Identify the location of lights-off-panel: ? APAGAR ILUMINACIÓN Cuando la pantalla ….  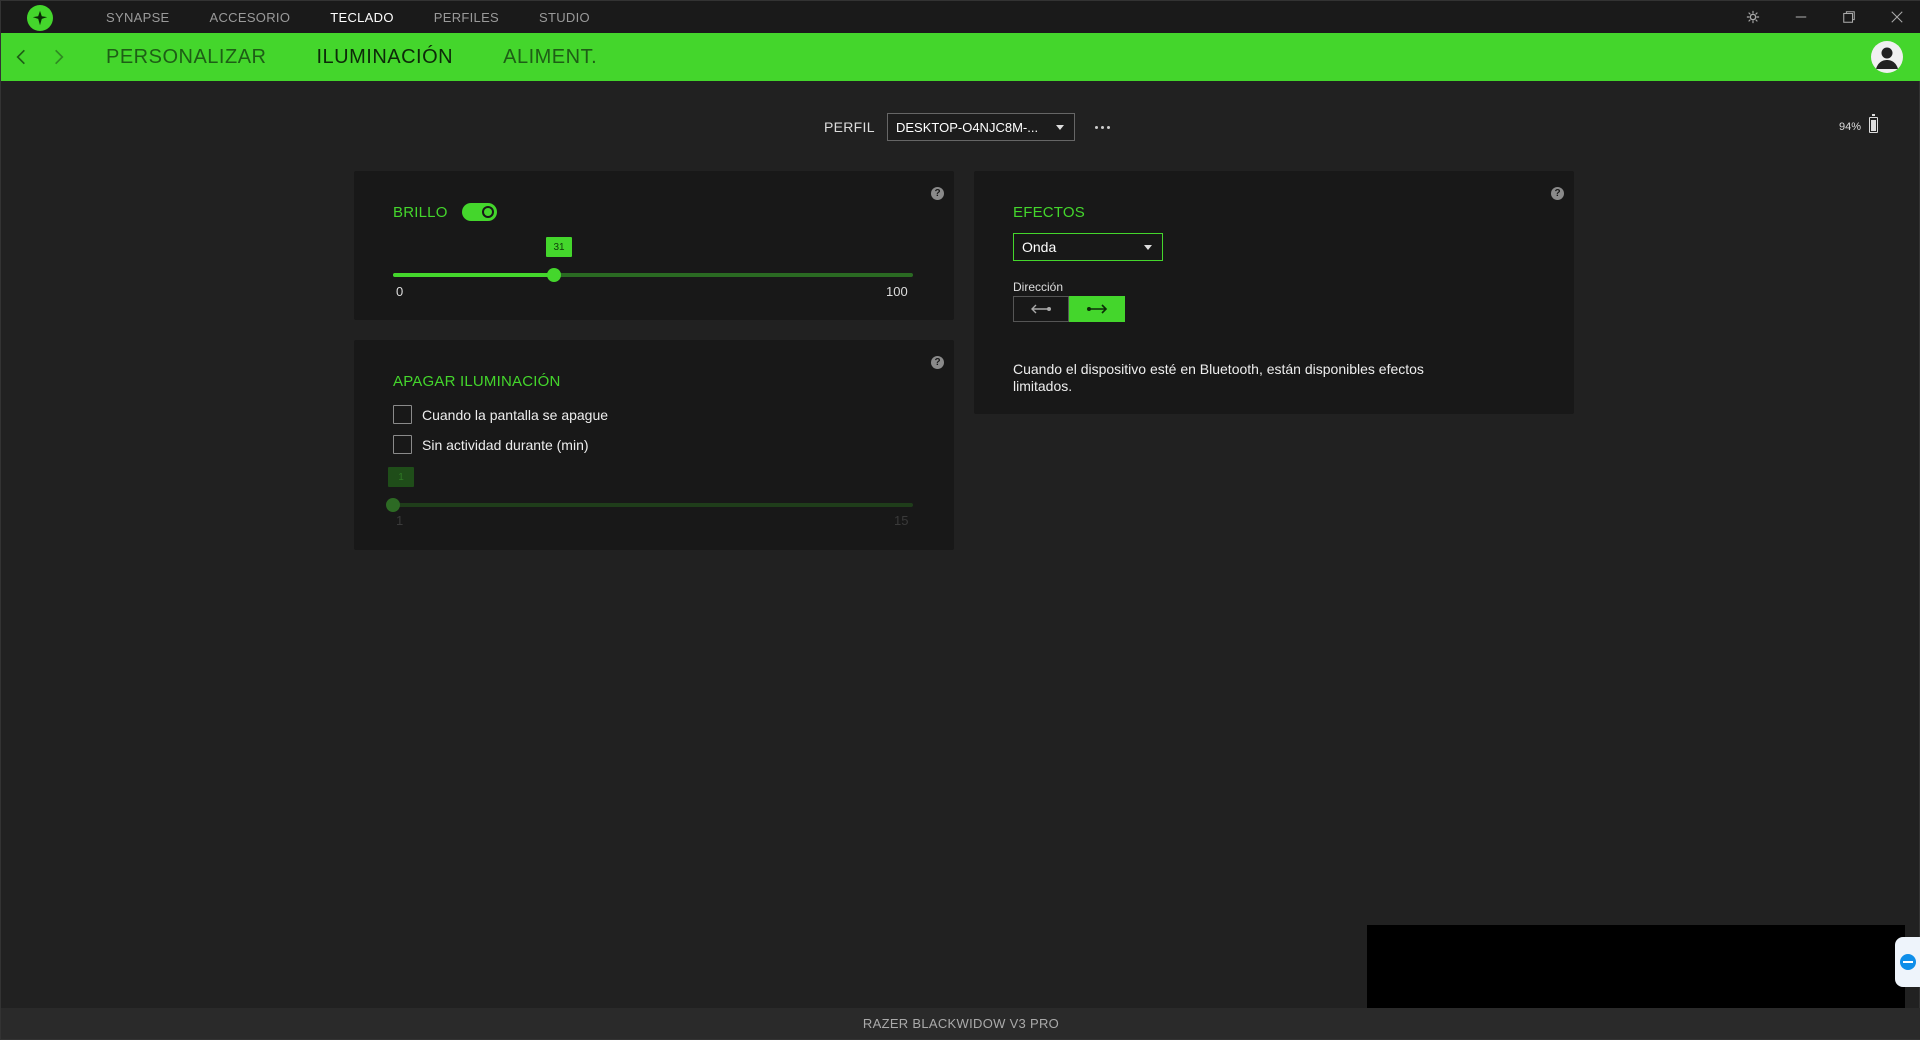
(654, 445).